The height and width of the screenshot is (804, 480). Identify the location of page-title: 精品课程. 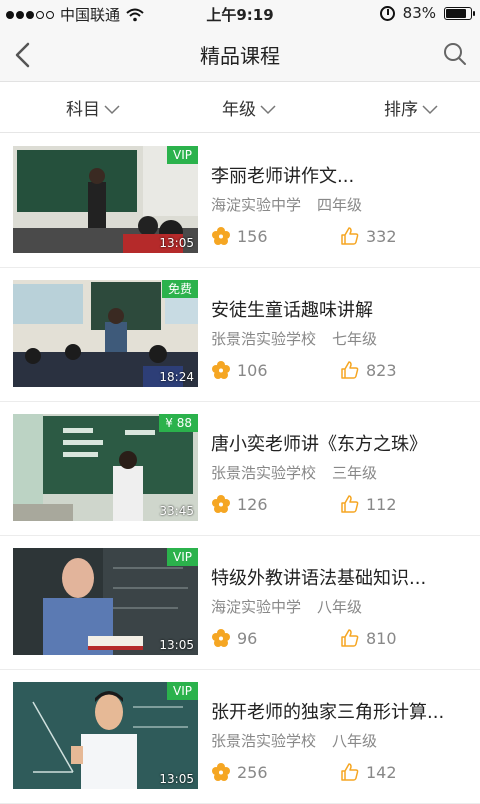
(240, 56).